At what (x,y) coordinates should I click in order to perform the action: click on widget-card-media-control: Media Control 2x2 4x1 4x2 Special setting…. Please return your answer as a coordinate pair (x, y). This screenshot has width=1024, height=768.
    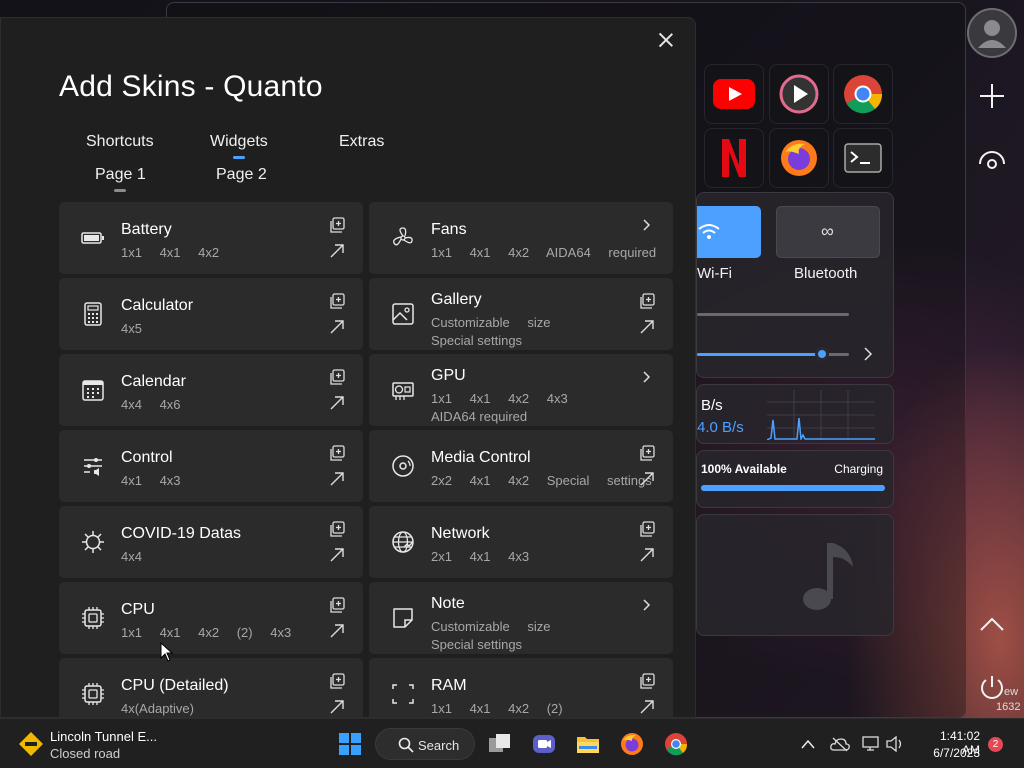
    Looking at the image, I should click on (521, 466).